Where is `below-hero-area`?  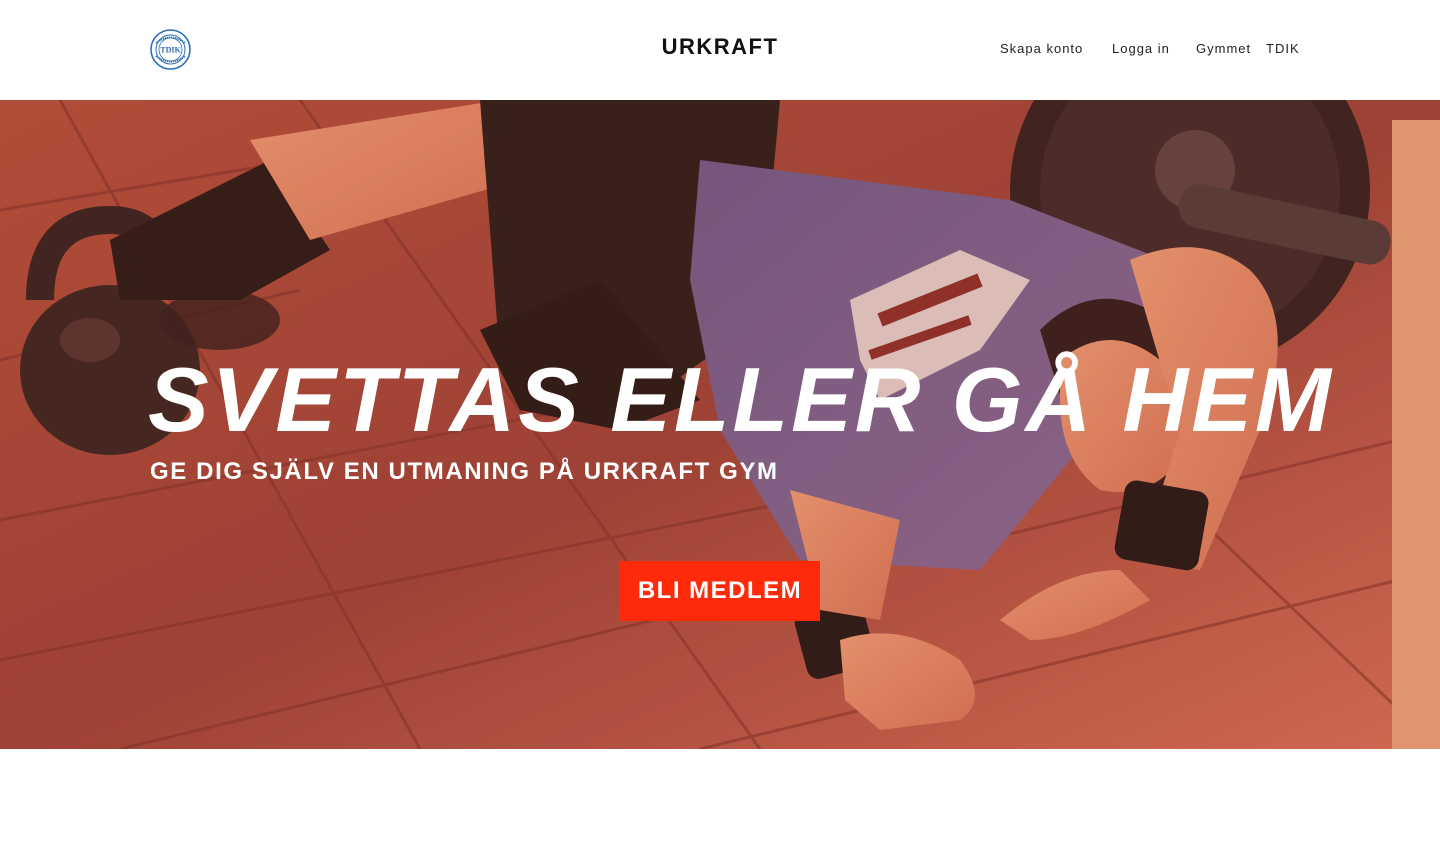
below-hero-area is located at coordinates (720, 797).